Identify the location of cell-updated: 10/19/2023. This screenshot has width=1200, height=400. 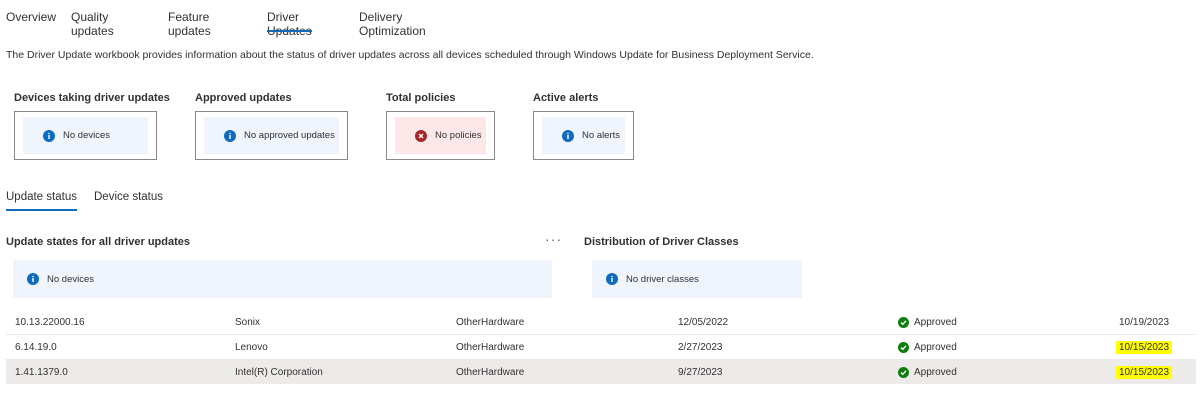
(1144, 322).